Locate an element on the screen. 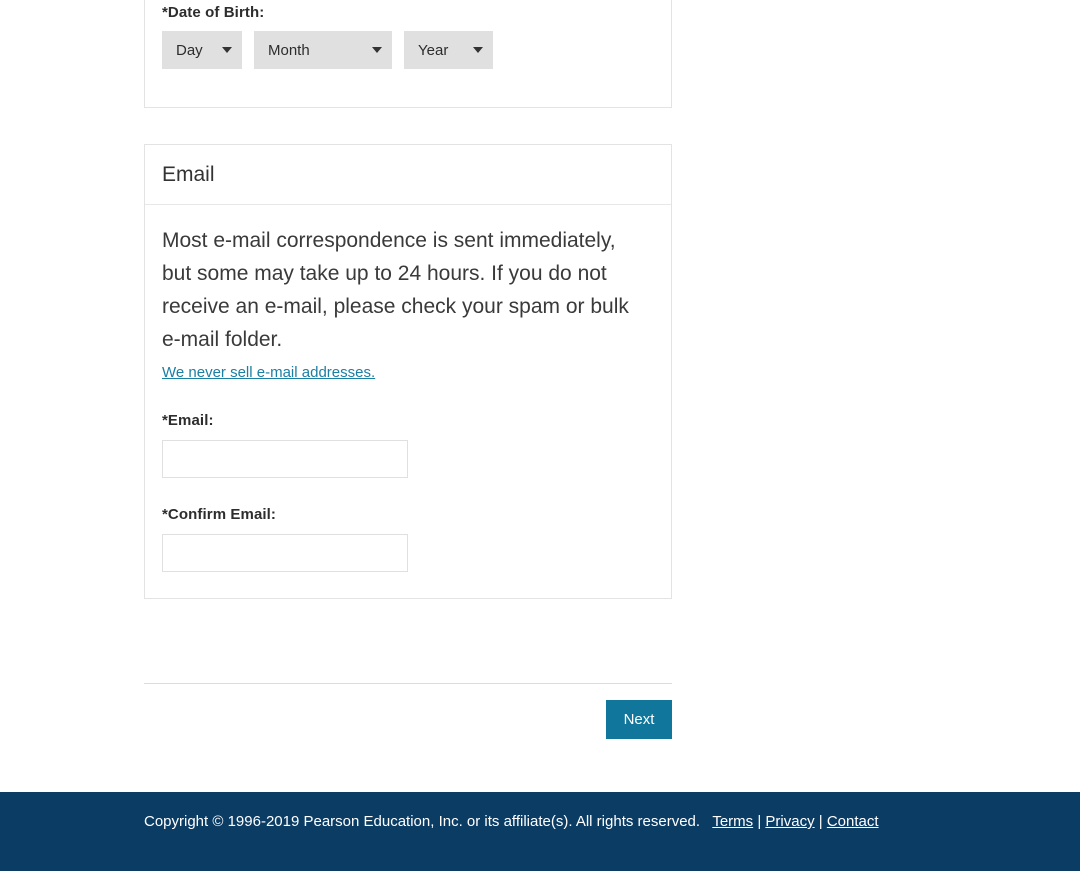  dob-day-value: Day is located at coordinates (189, 50).